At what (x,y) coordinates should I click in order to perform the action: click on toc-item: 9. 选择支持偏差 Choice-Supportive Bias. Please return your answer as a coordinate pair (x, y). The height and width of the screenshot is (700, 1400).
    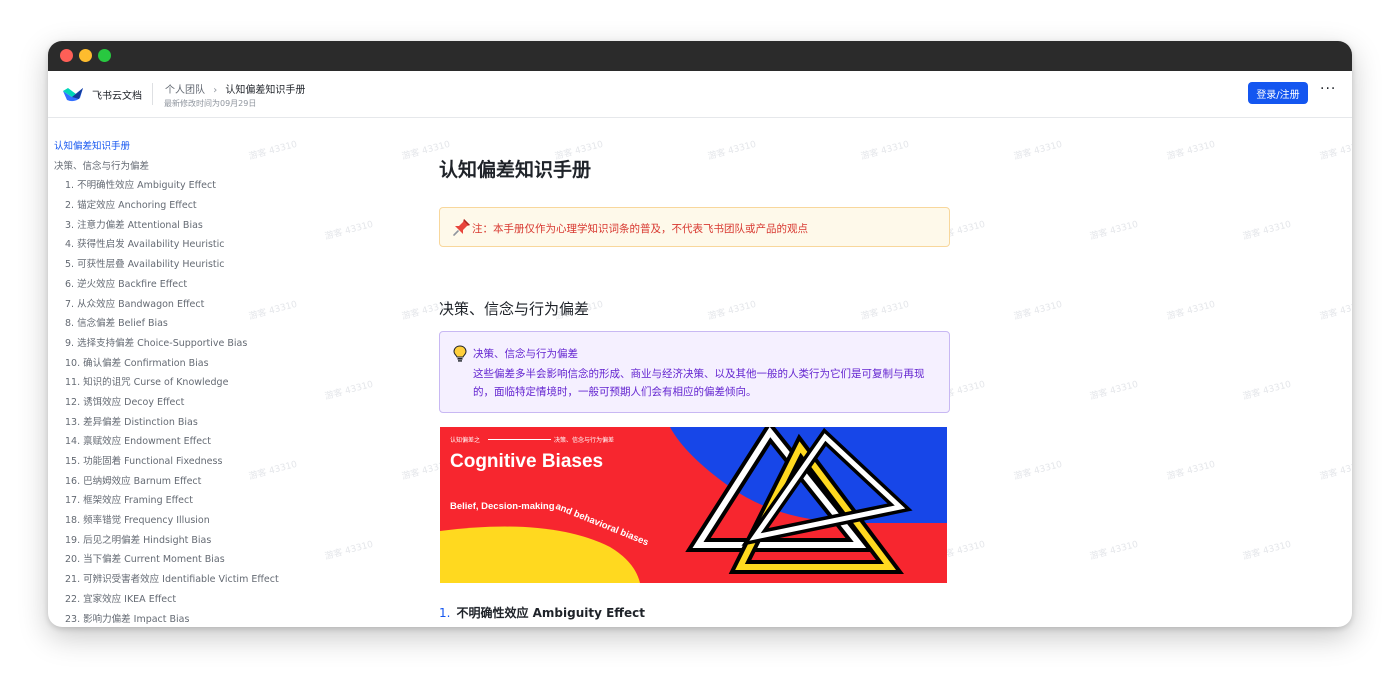
    Looking at the image, I should click on (204, 344).